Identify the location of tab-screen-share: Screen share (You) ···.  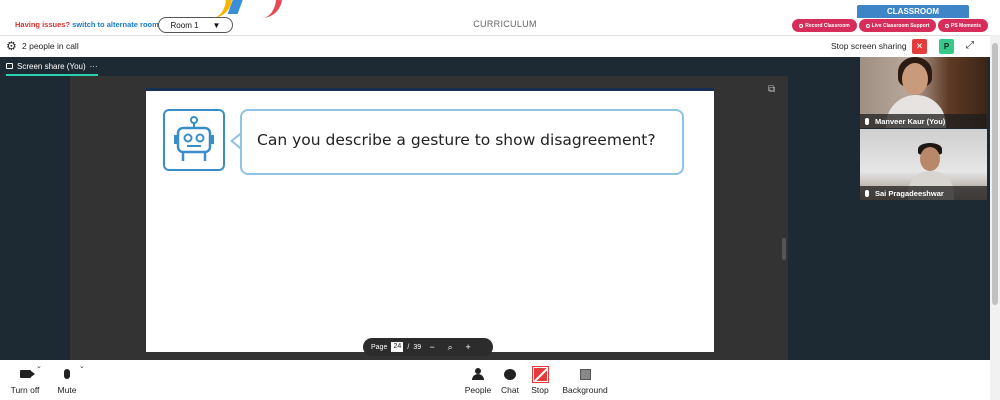
(52, 68).